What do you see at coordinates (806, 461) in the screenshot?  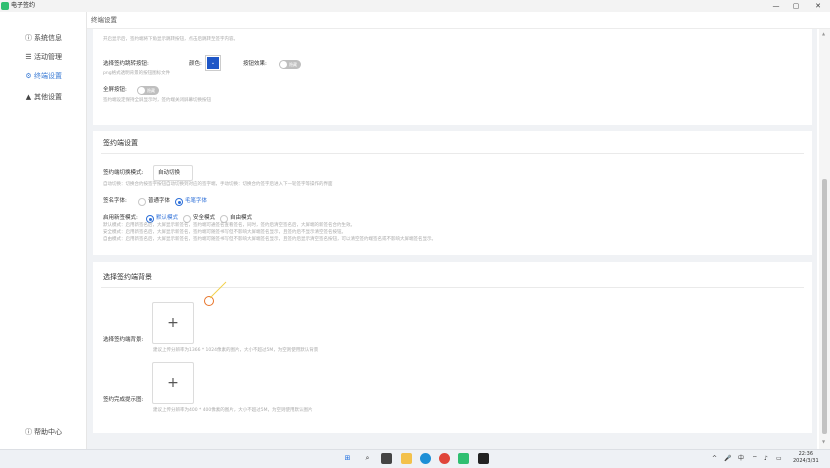 I see `clock-date: 2024/3/31` at bounding box center [806, 461].